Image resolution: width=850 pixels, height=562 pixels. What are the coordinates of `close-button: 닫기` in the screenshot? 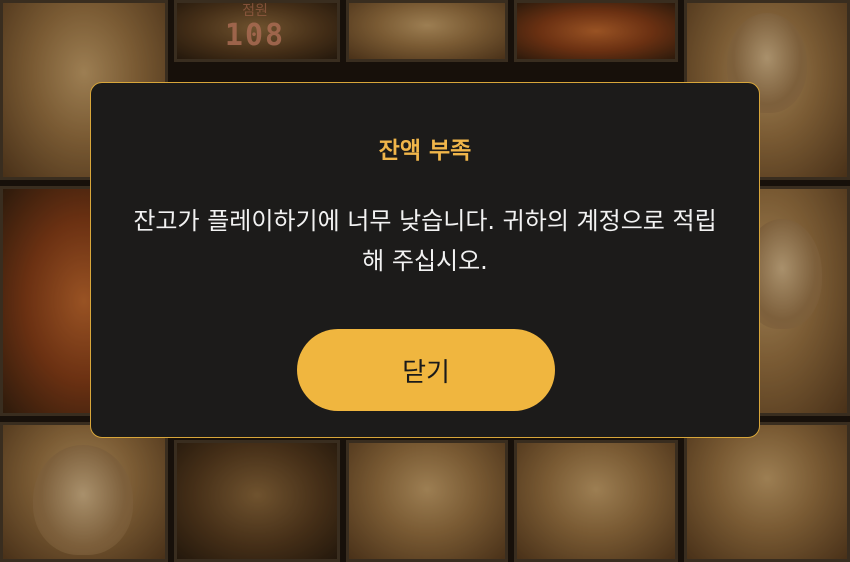 It's located at (426, 370).